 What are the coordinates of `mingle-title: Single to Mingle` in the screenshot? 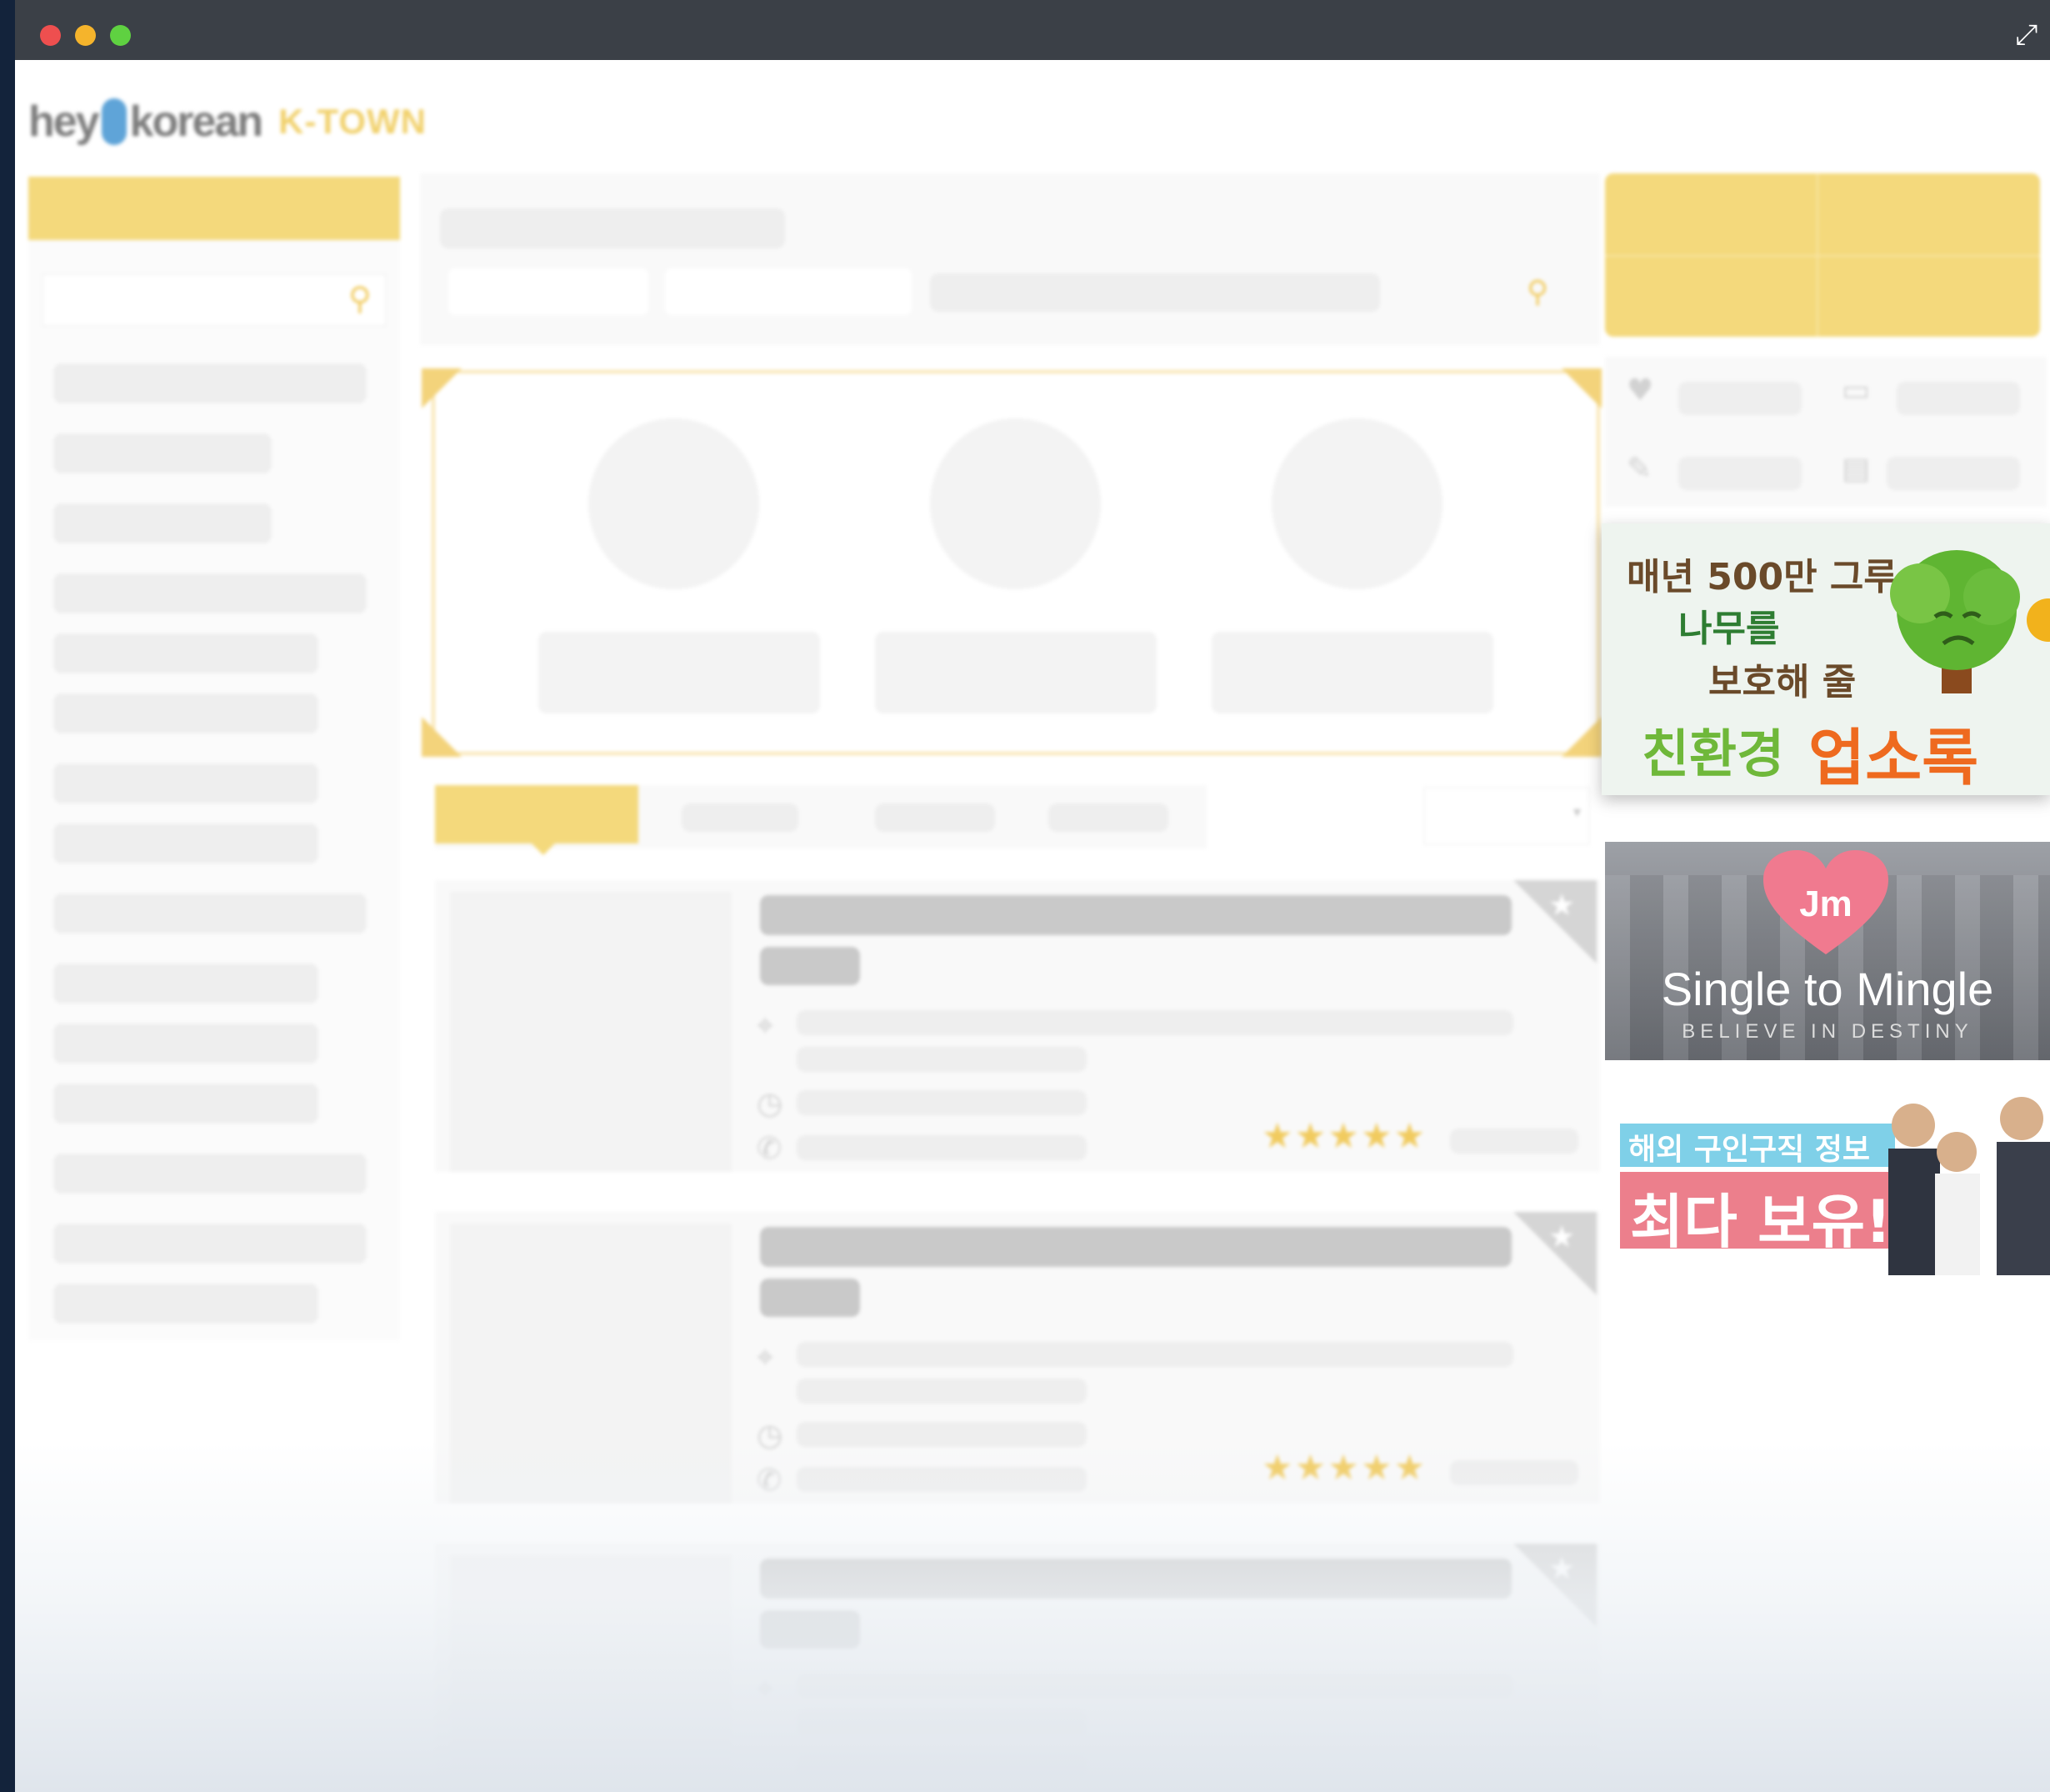 It's located at (1827, 989).